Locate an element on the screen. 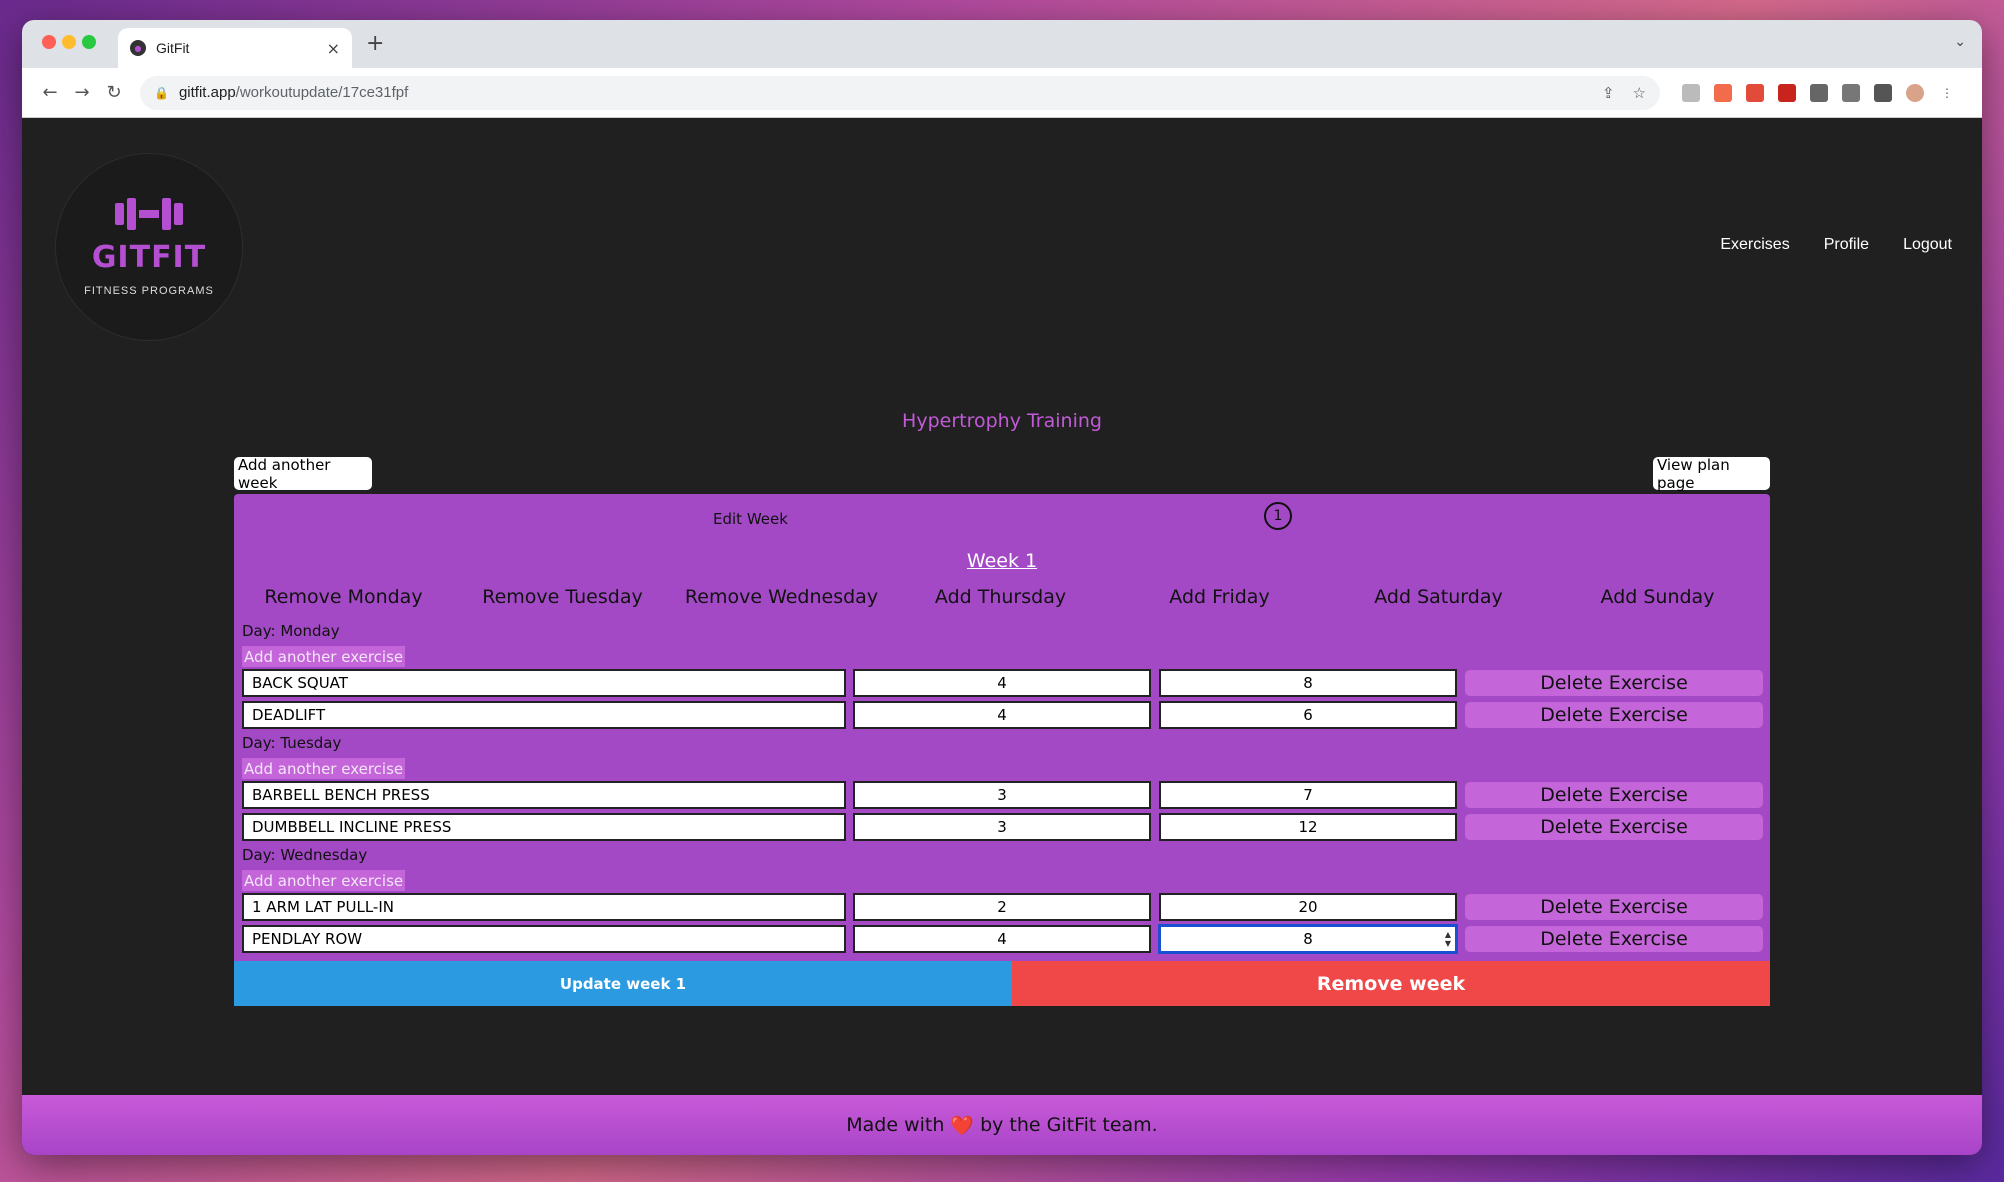  exercise-name-field: BACK SQUAT is located at coordinates (544, 683).